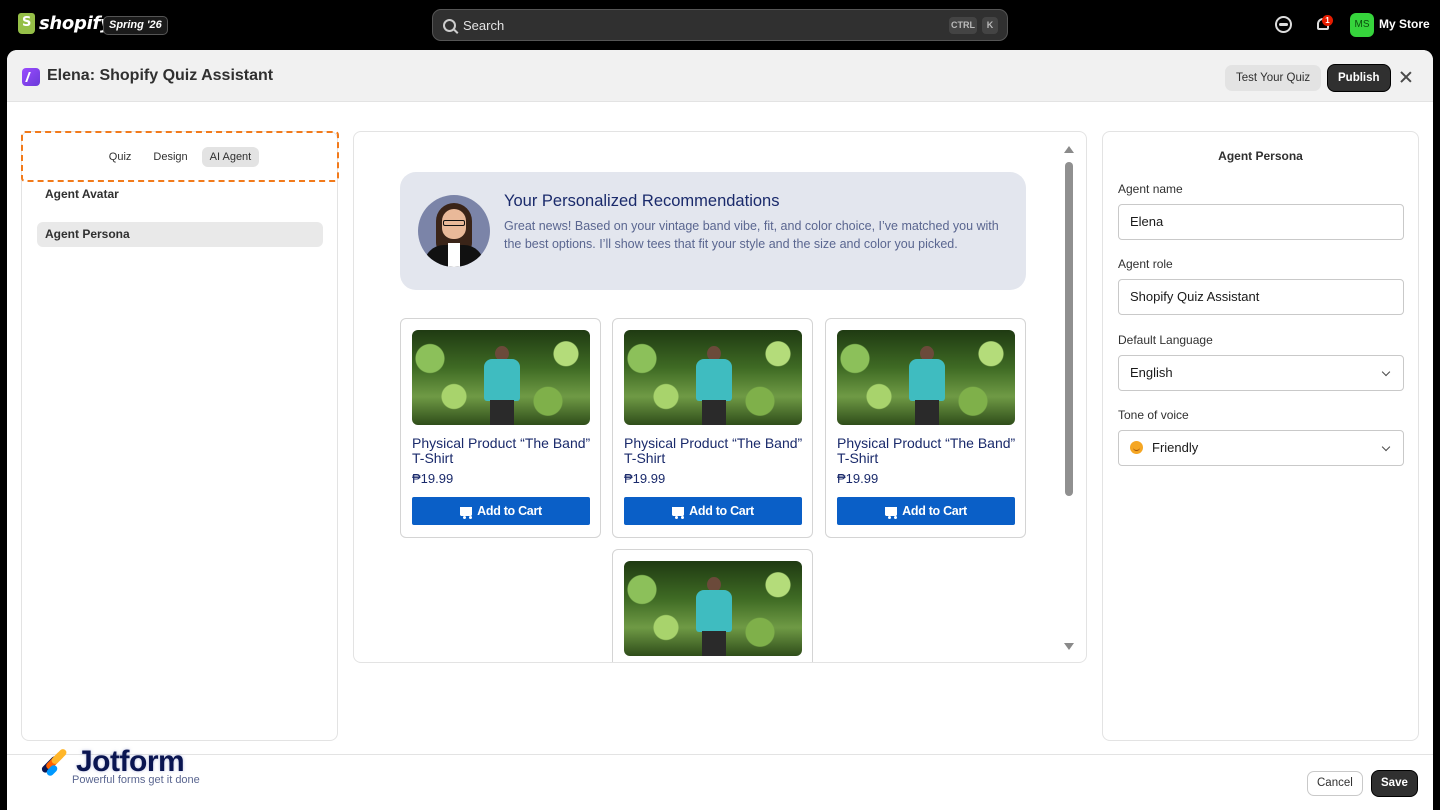  I want to click on scroll-up-icon, so click(1069, 149).